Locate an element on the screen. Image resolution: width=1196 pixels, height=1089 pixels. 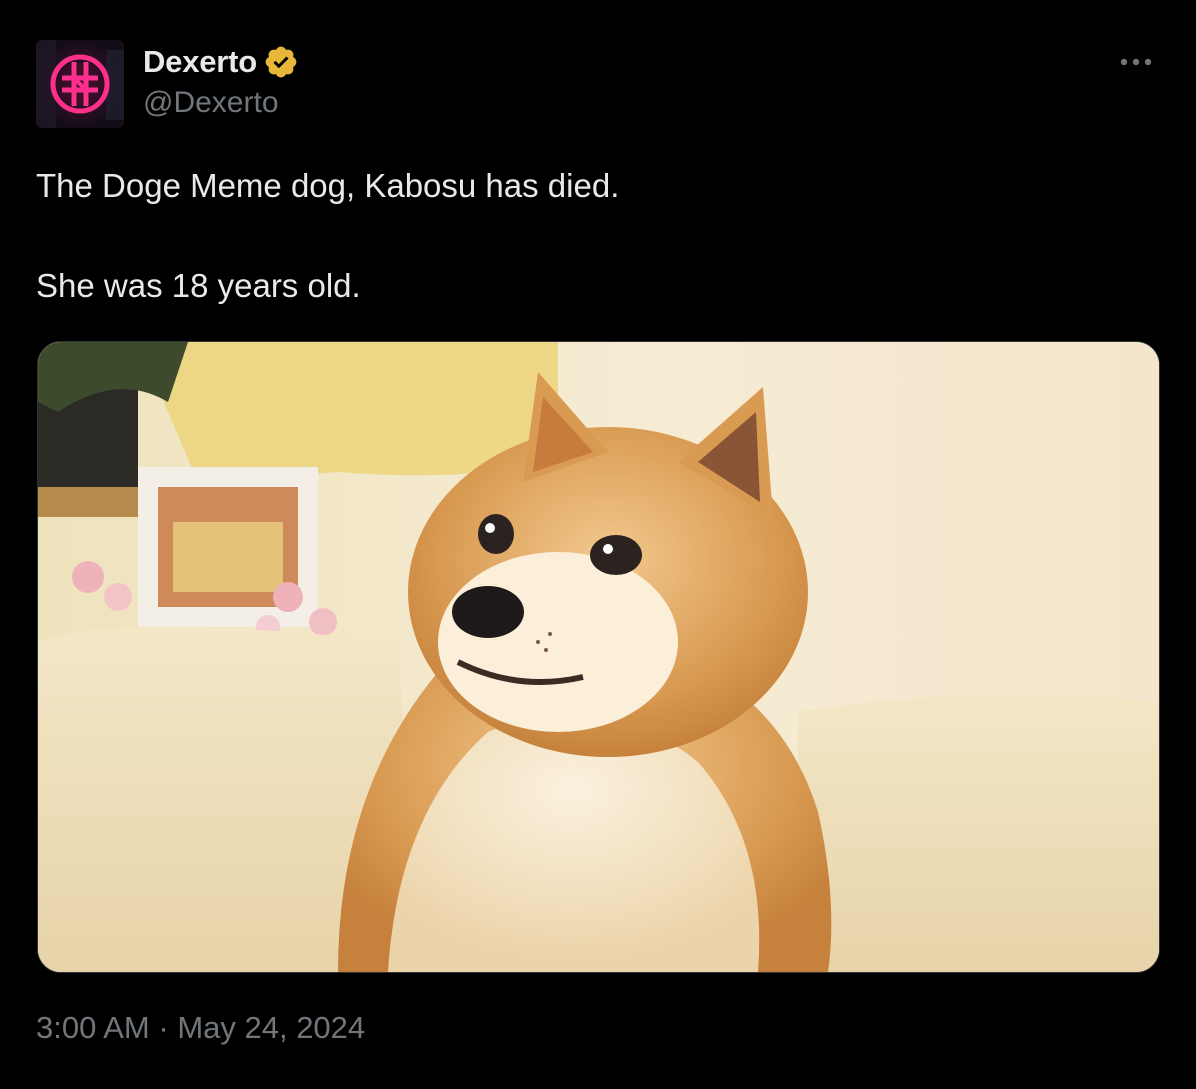
author-avatar is located at coordinates (80, 84).